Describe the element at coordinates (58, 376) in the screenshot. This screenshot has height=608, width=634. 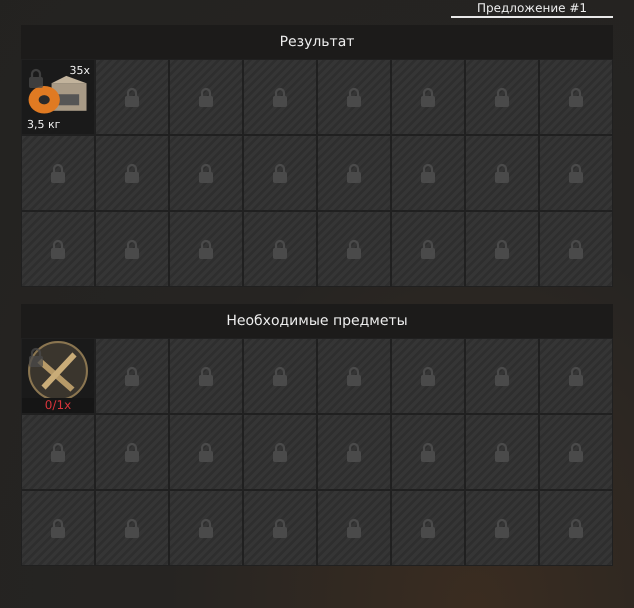
I see `item-slot: 0/1x` at that location.